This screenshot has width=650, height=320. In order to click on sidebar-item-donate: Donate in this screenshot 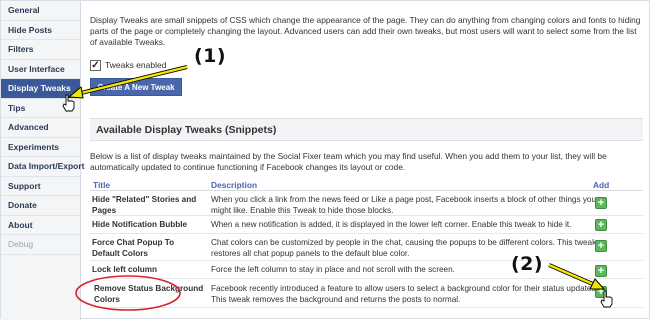, I will do `click(40, 206)`.